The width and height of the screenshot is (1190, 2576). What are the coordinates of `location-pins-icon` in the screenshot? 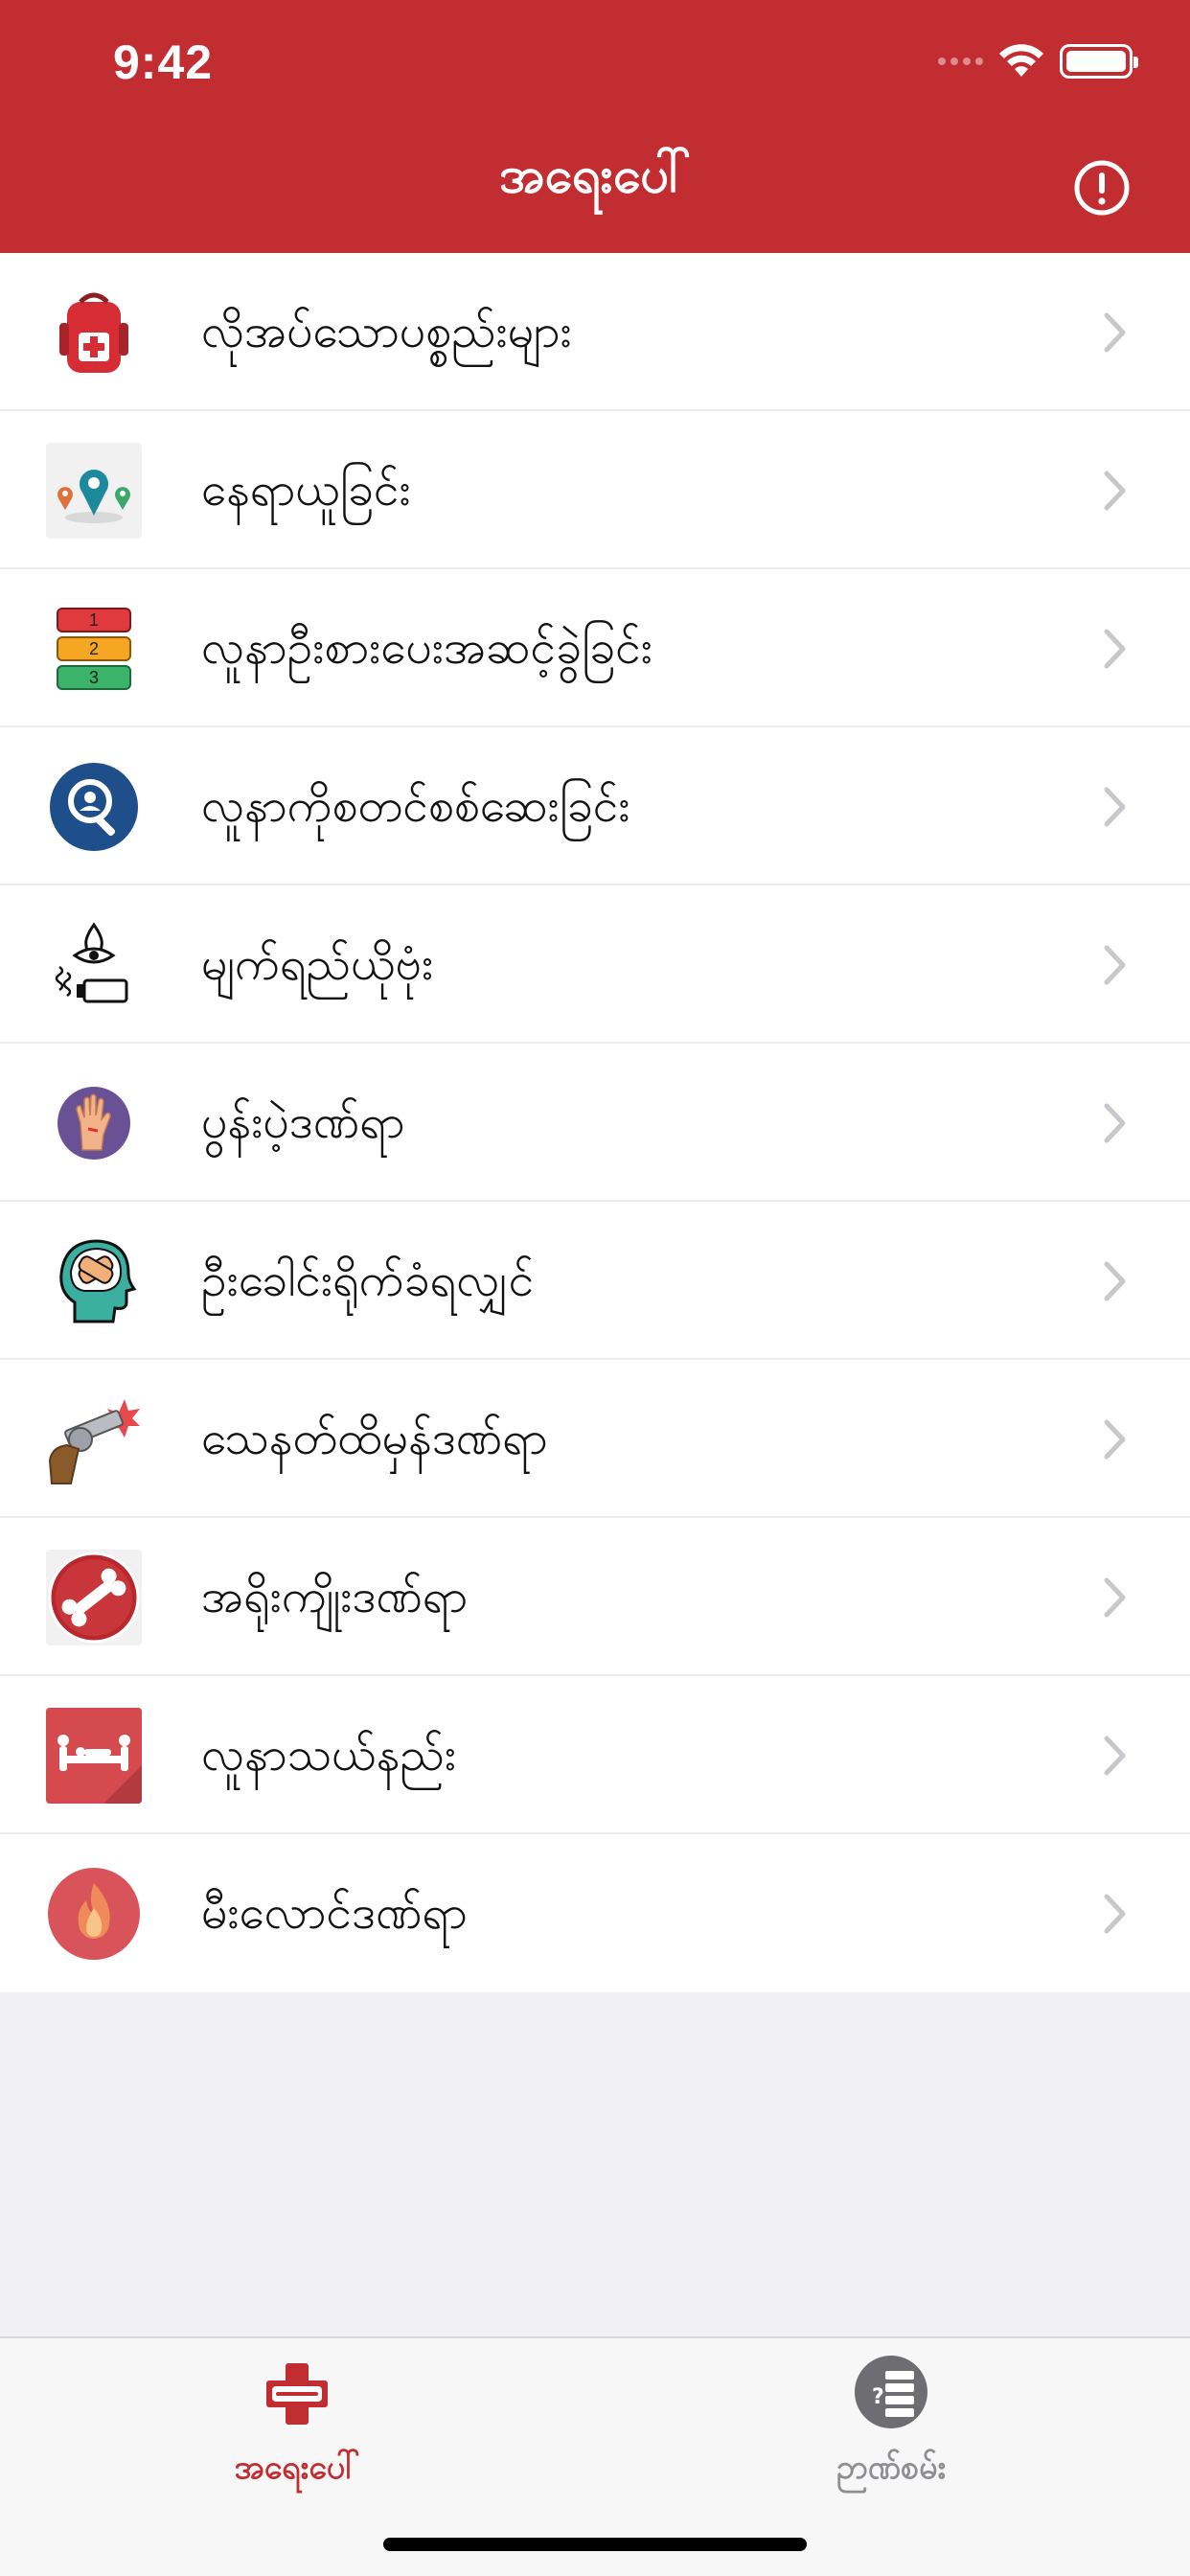 It's located at (94, 491).